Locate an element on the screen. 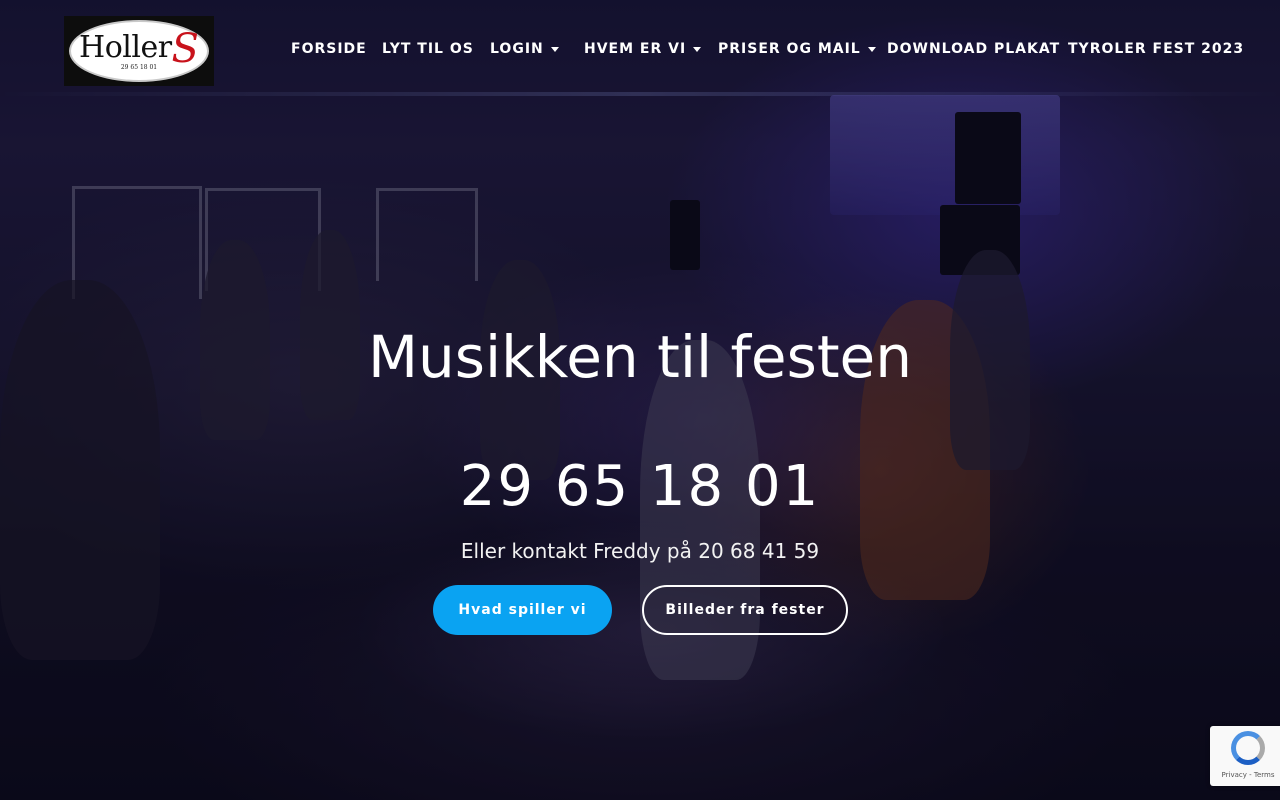 Image resolution: width=1280 pixels, height=800 pixels. billeder-fra-fester-button: Billeder fra fester is located at coordinates (745, 610).